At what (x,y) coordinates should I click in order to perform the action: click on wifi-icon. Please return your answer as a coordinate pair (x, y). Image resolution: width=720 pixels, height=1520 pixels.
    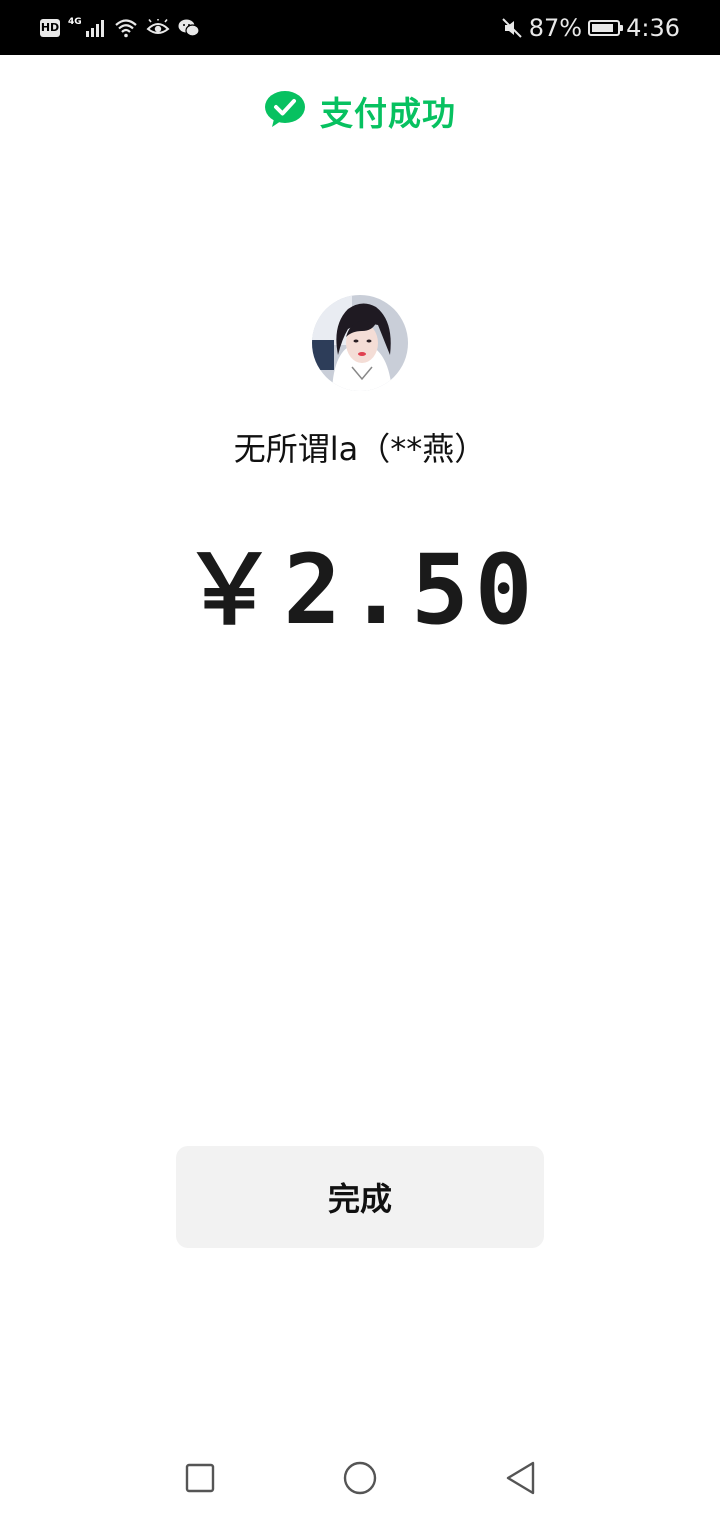
    Looking at the image, I should click on (126, 28).